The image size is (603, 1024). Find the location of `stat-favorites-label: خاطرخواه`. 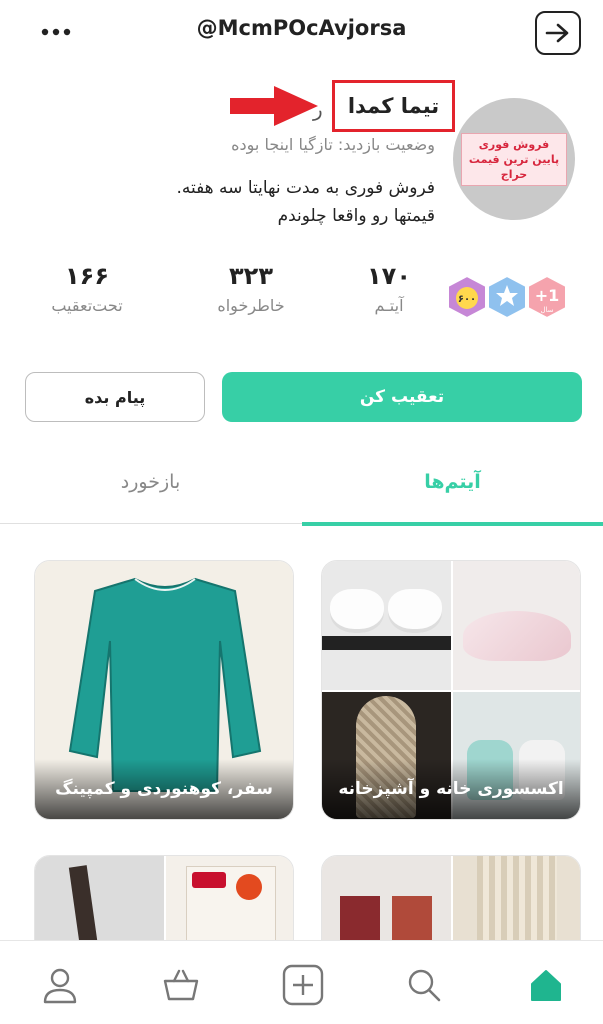

stat-favorites-label: خاطرخواه is located at coordinates (251, 305).